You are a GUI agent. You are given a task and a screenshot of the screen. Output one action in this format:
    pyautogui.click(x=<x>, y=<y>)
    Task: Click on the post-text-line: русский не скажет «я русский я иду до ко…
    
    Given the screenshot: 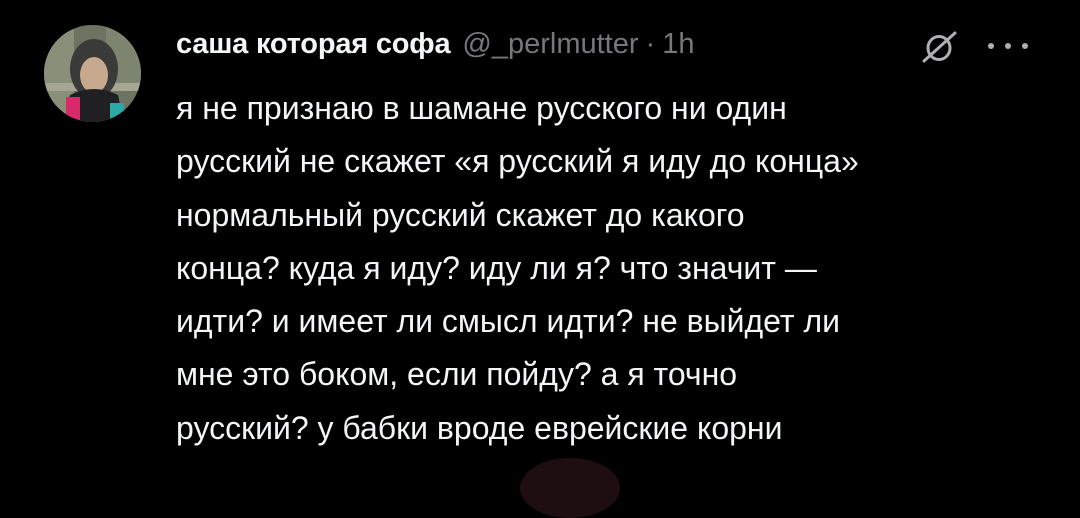 What is the action you would take?
    pyautogui.click(x=517, y=161)
    